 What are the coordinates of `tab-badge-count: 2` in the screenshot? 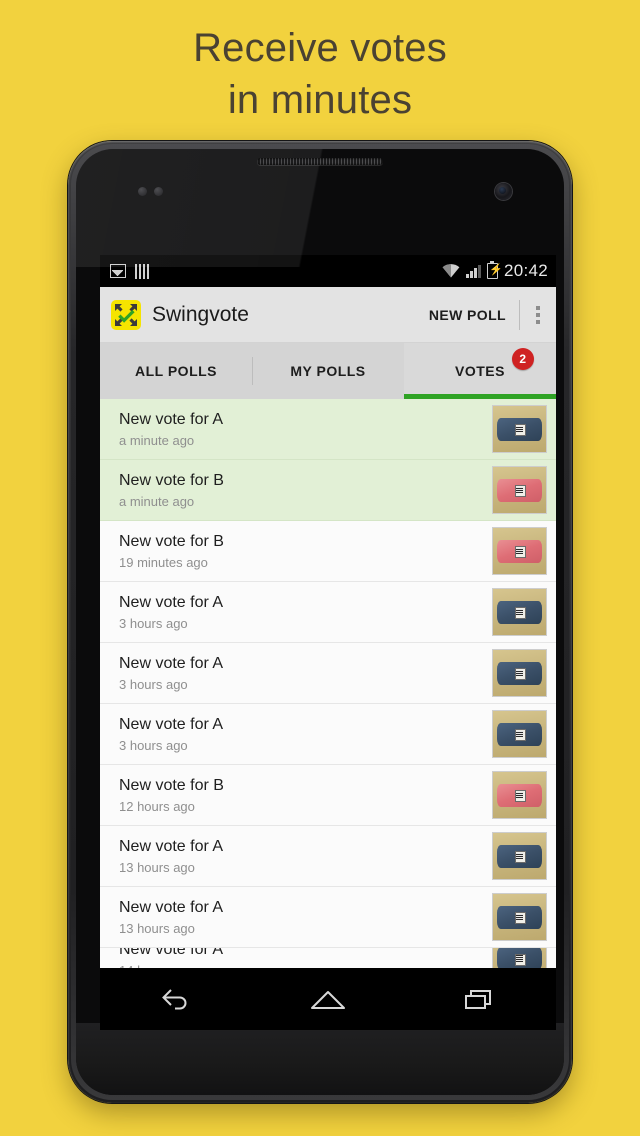 It's located at (523, 359).